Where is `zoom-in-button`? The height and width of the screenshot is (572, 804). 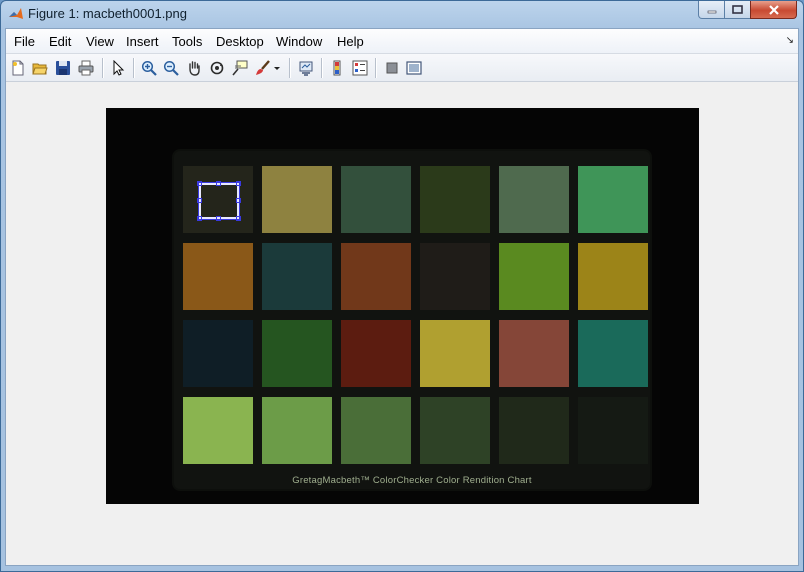
zoom-in-button is located at coordinates (149, 68).